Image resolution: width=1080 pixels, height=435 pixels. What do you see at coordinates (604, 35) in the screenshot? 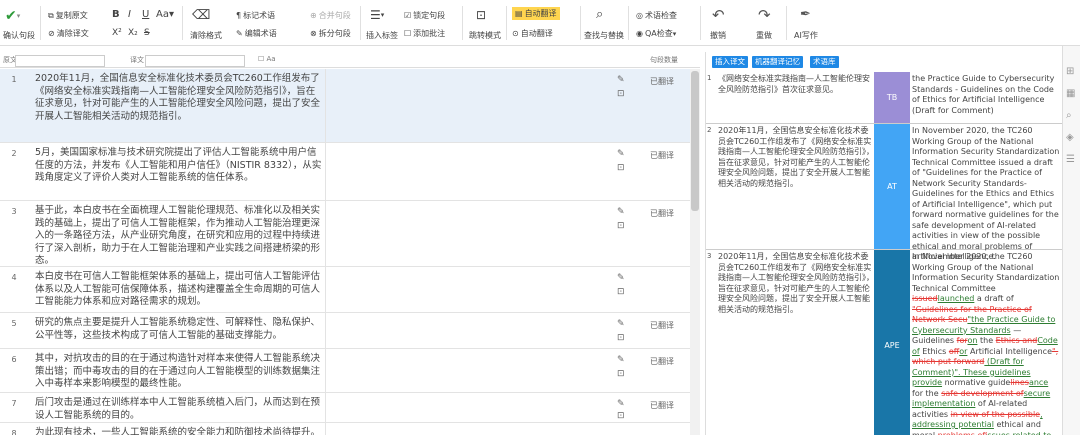
I see `search-replace-button: 查找与替换` at bounding box center [604, 35].